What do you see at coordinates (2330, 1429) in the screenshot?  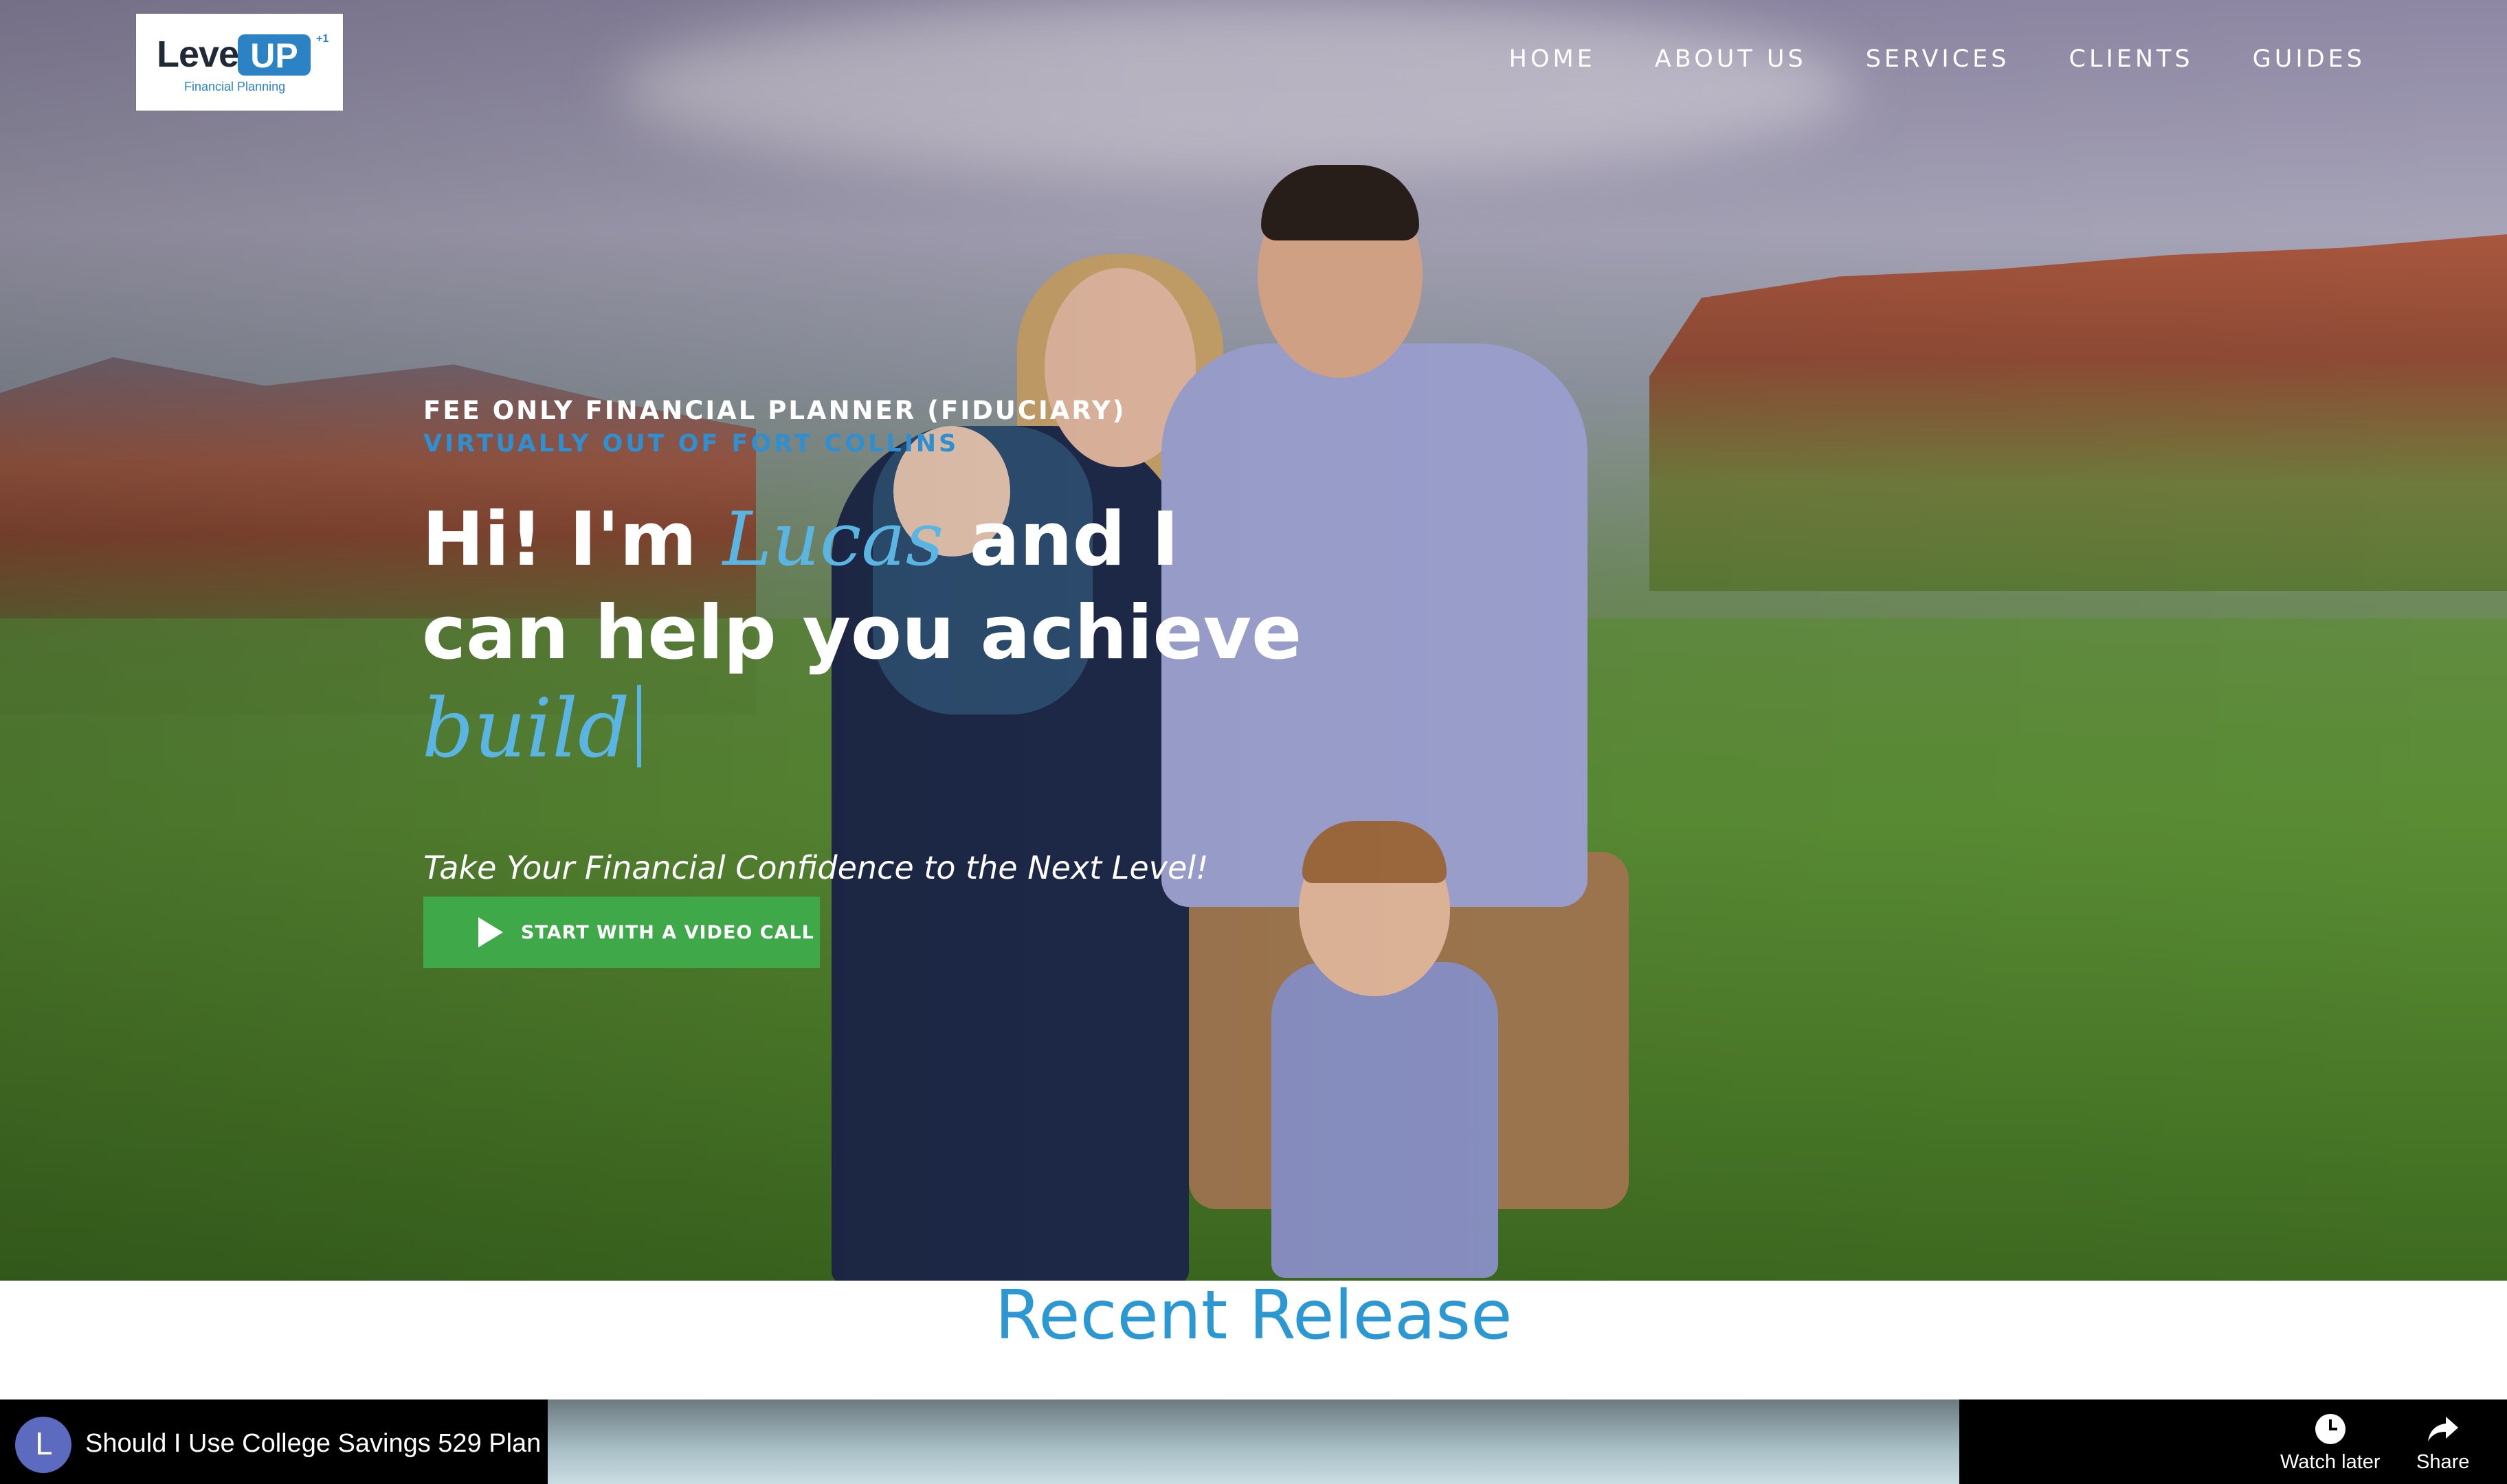 I see `clock-icon` at bounding box center [2330, 1429].